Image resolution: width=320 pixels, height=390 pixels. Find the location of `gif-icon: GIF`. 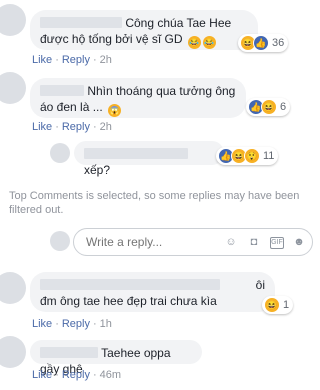

gif-icon: GIF is located at coordinates (277, 243).